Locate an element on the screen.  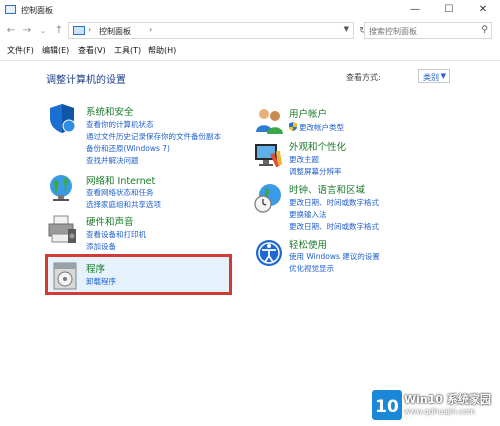
printer-speaker-icon is located at coordinates (62, 229).